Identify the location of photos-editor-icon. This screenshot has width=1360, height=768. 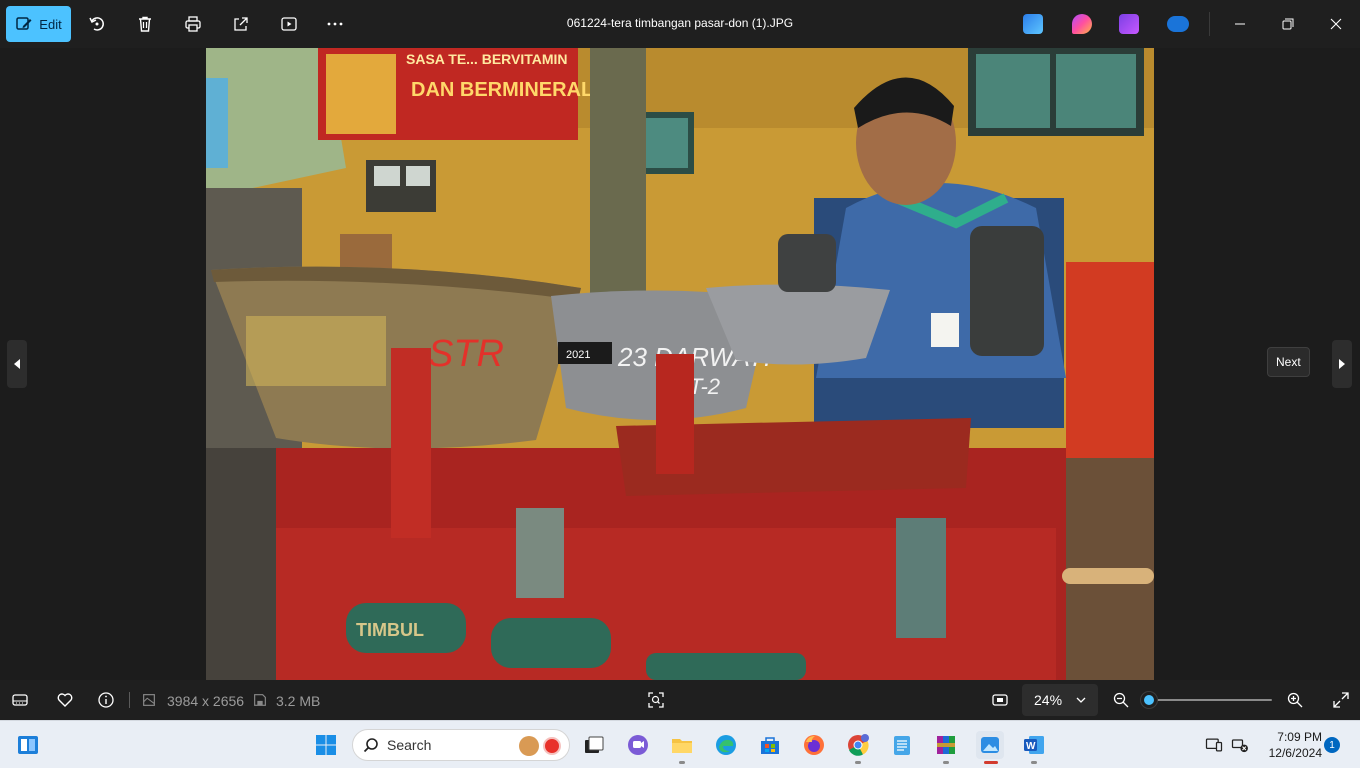
(1033, 24).